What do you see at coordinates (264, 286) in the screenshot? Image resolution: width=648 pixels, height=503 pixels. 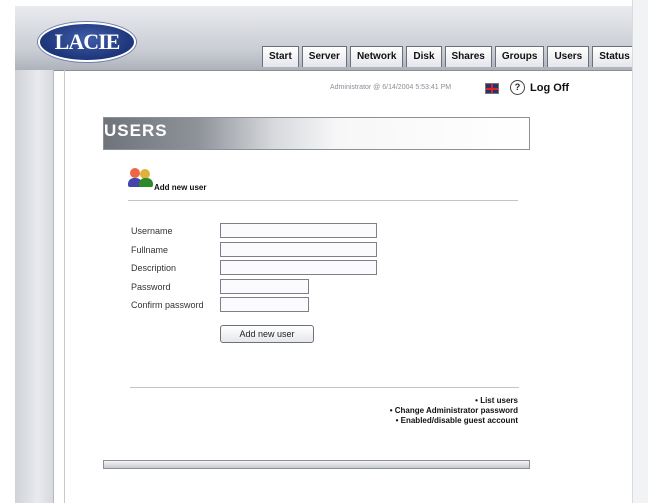 I see `password-field` at bounding box center [264, 286].